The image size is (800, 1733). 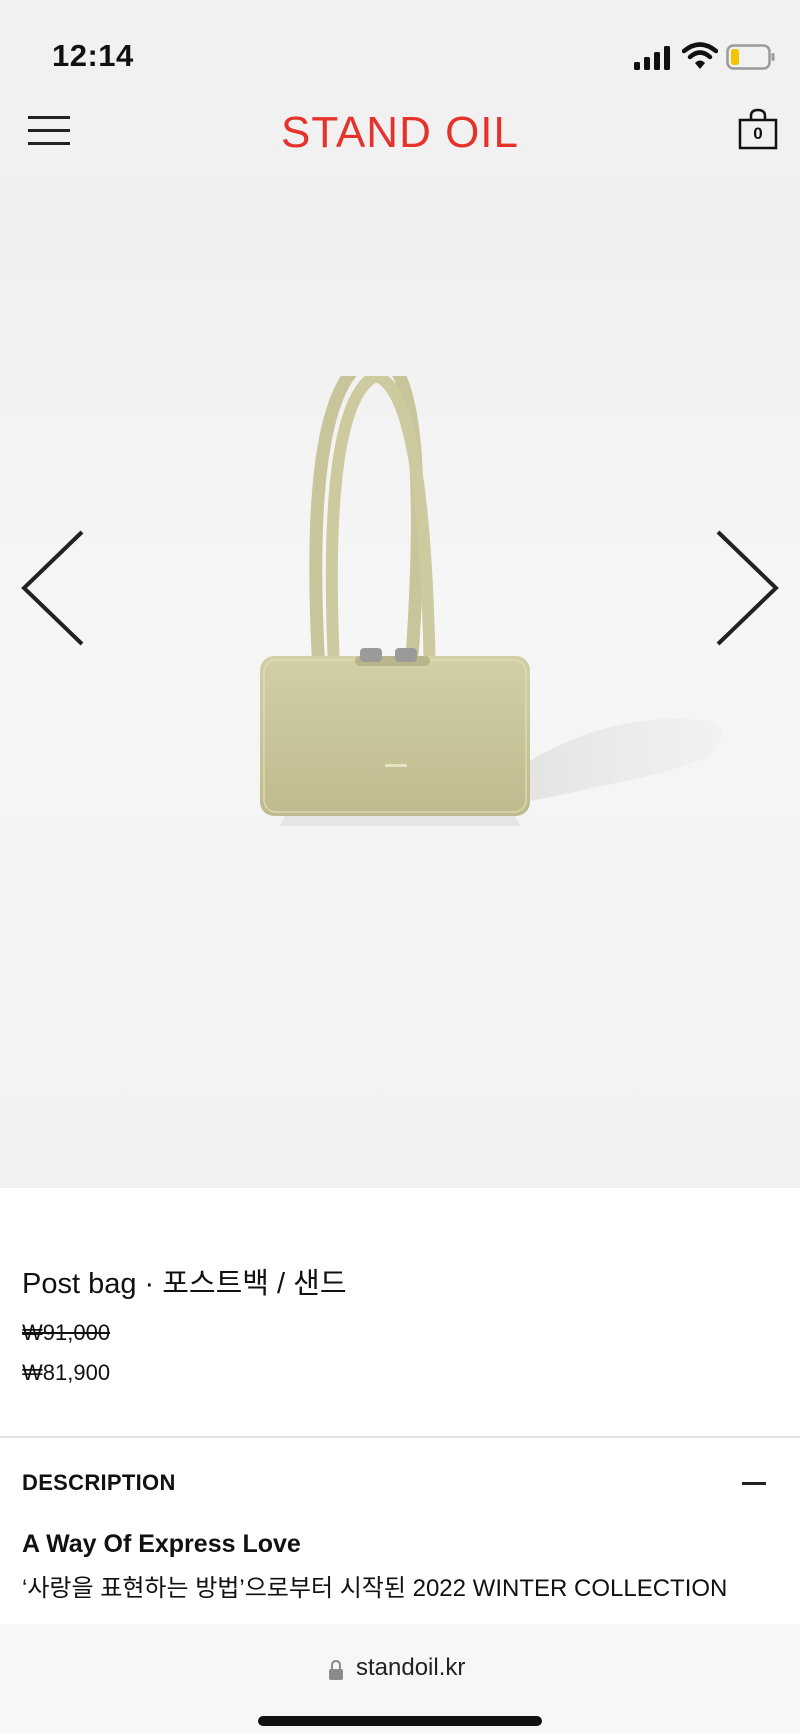 What do you see at coordinates (66, 1372) in the screenshot?
I see `sale-price: ₩81,900` at bounding box center [66, 1372].